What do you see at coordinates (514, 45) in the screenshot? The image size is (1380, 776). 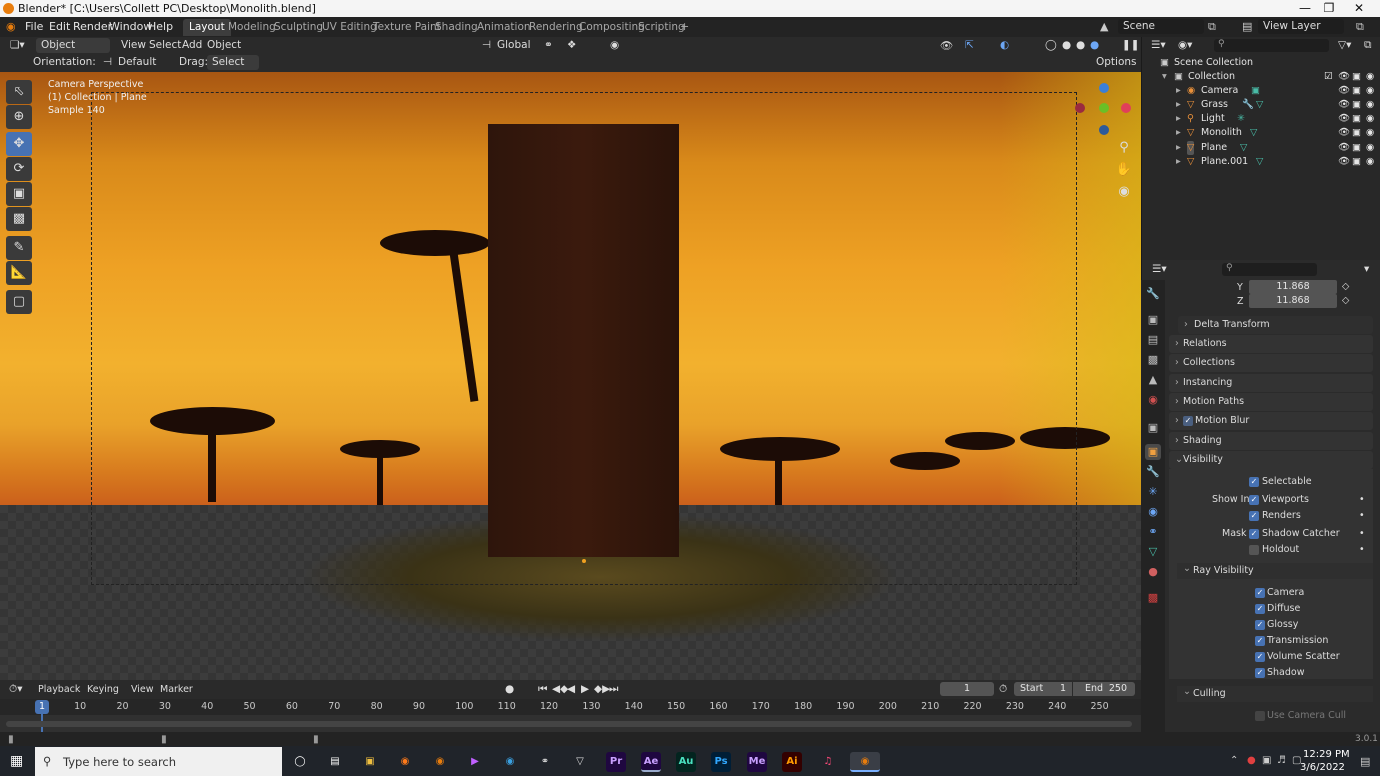 I see `transform-orientation-selector: Global` at bounding box center [514, 45].